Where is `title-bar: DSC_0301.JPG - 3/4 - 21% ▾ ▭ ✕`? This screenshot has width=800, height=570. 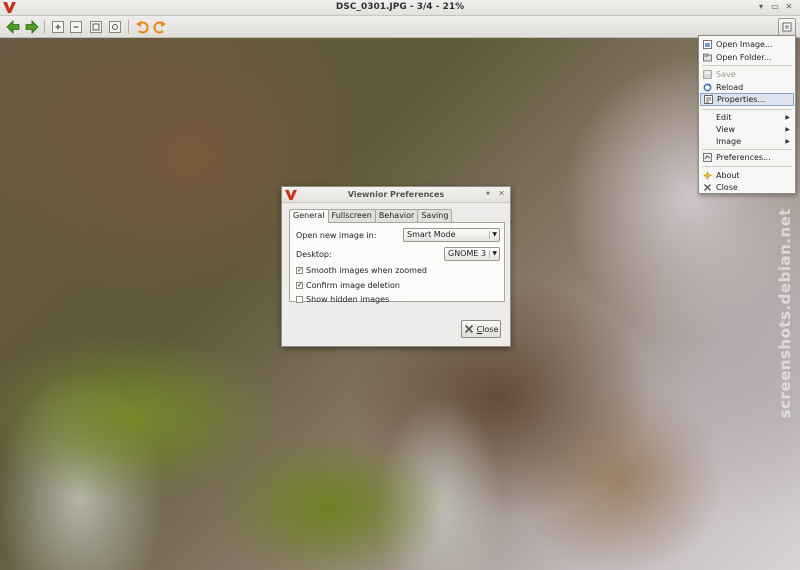 title-bar: DSC_0301.JPG - 3/4 - 21% ▾ ▭ ✕ is located at coordinates (400, 8).